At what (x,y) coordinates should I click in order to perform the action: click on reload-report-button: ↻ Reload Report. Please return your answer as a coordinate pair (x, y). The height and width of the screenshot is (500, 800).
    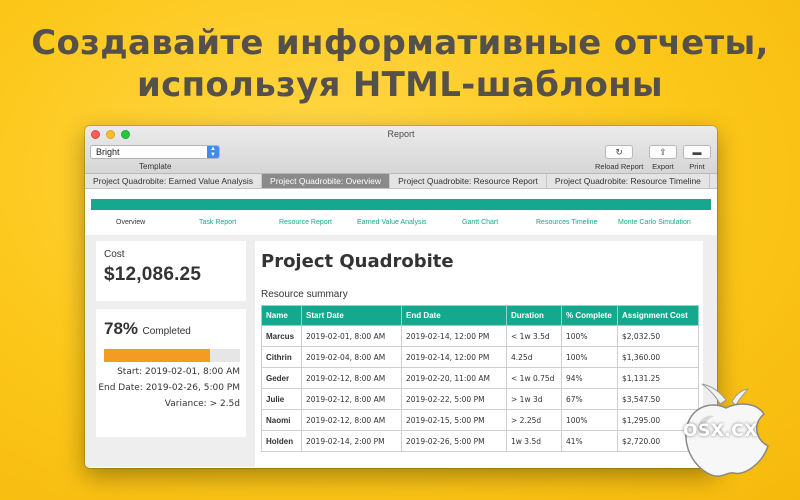
    Looking at the image, I should click on (619, 158).